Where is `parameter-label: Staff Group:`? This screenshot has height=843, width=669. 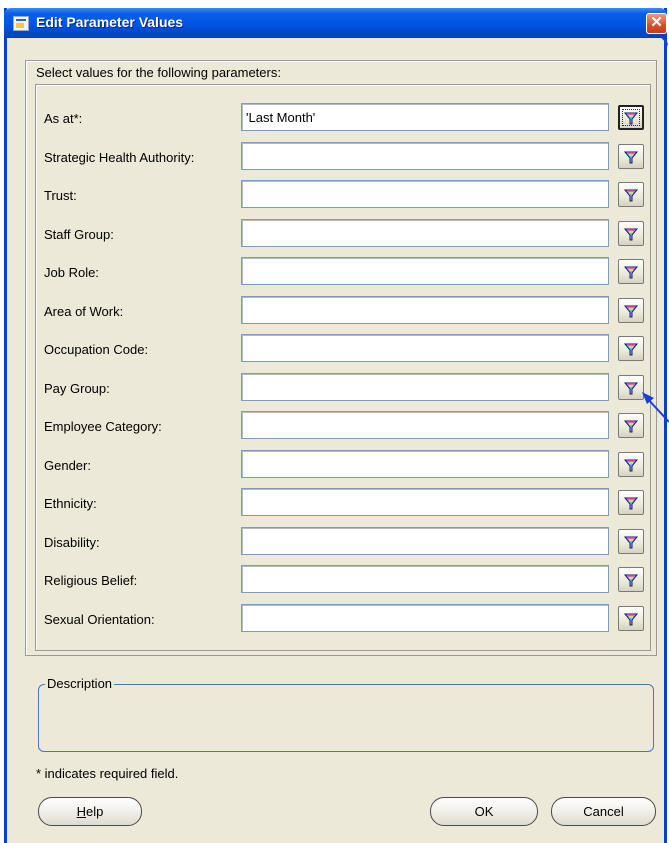 parameter-label: Staff Group: is located at coordinates (79, 234).